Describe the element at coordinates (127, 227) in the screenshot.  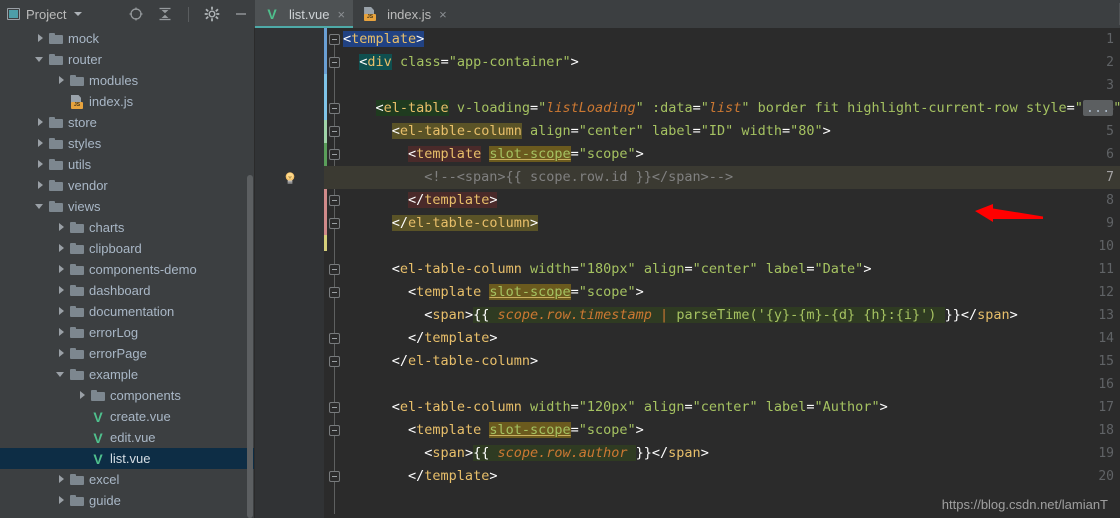
I see `tree-item-charts: charts` at that location.